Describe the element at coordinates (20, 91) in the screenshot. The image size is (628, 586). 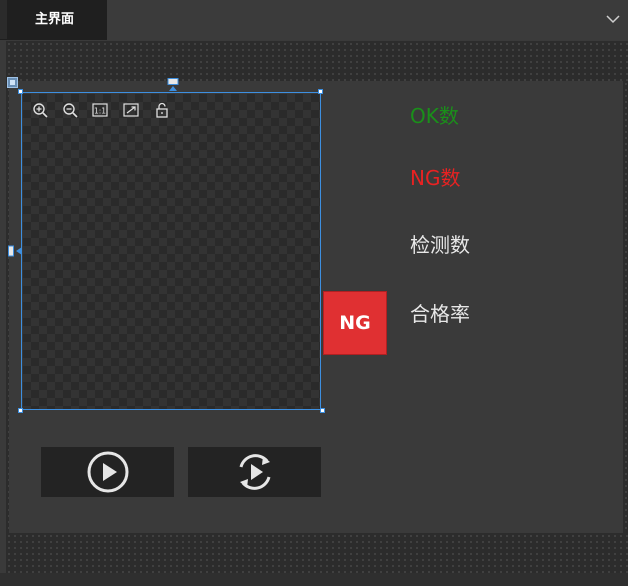
I see `resize-handle-top-left` at that location.